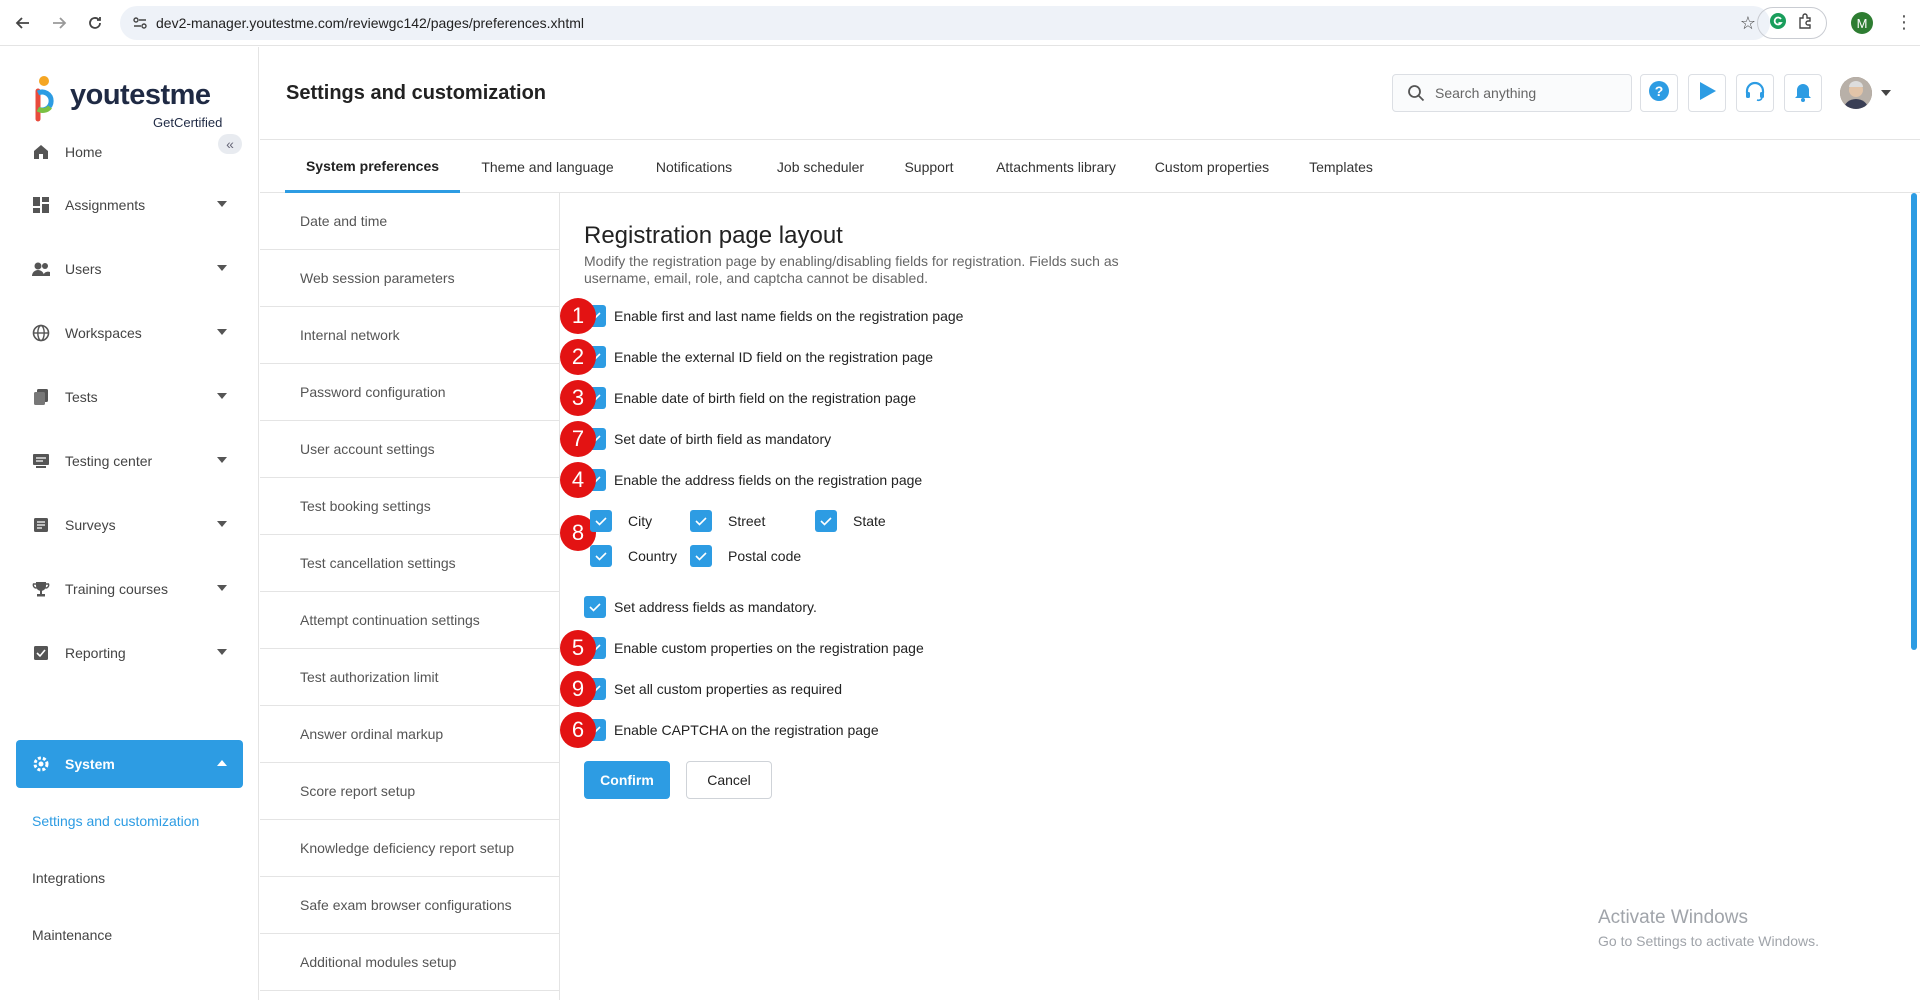 The width and height of the screenshot is (1920, 1000). What do you see at coordinates (820, 167) in the screenshot?
I see `tab-job-scheduler: Job scheduler` at bounding box center [820, 167].